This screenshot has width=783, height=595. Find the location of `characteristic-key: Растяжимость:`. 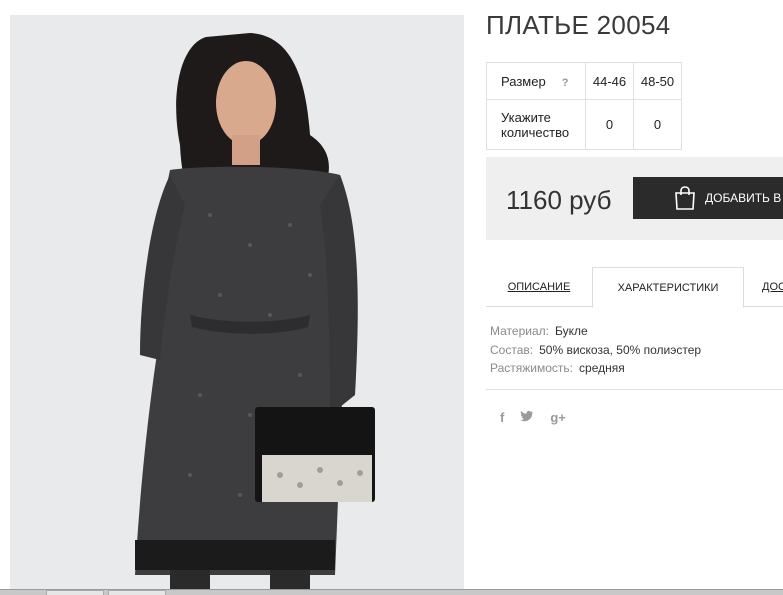

characteristic-key: Растяжимость: is located at coordinates (532, 368).